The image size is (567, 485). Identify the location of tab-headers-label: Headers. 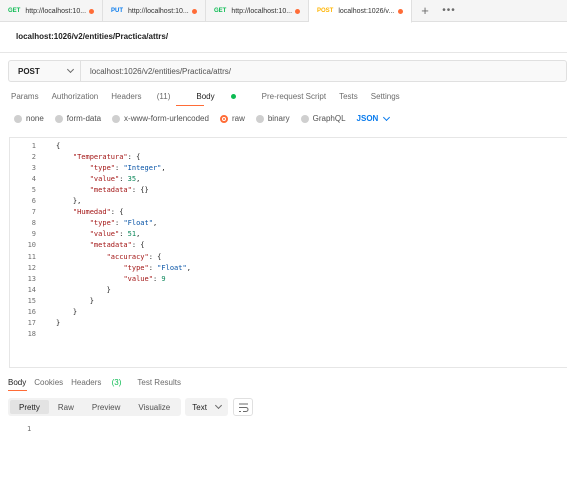
(126, 96).